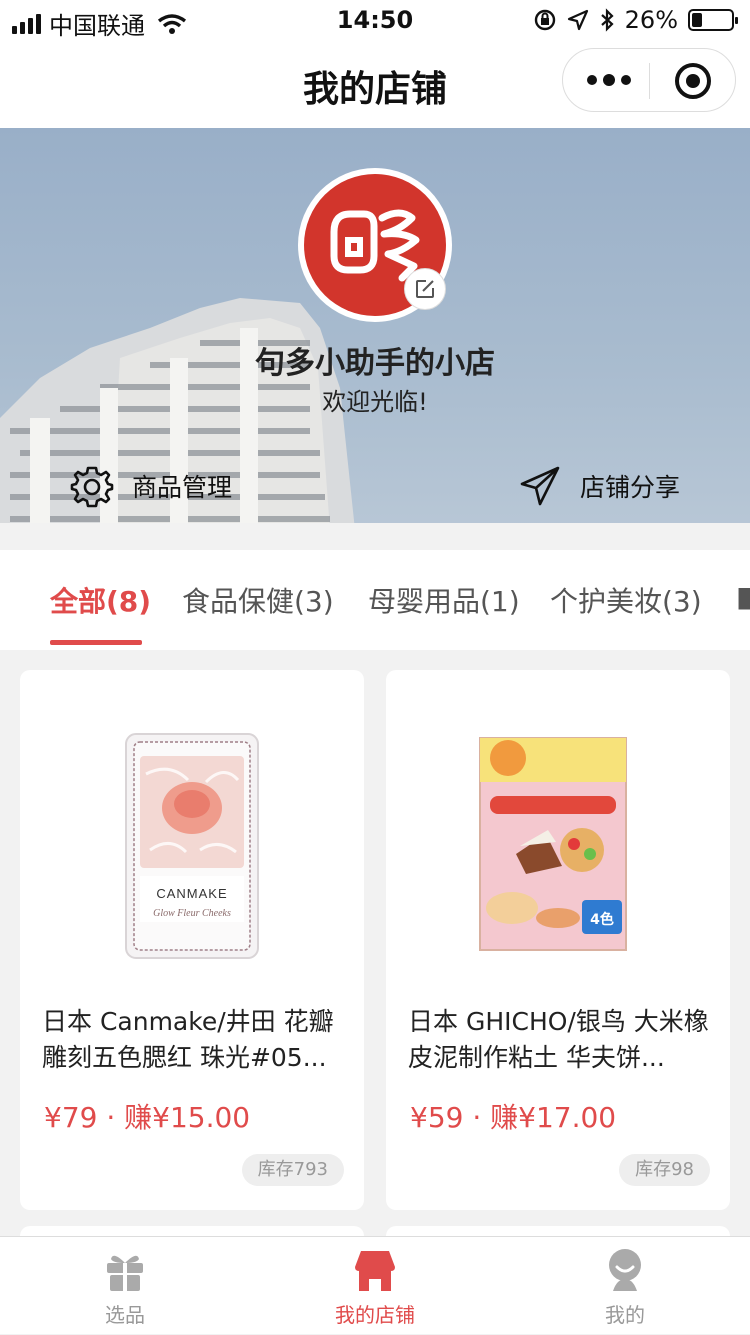 Image resolution: width=750 pixels, height=1335 pixels. What do you see at coordinates (630, 487) in the screenshot?
I see `share-shop-label: 店铺分享` at bounding box center [630, 487].